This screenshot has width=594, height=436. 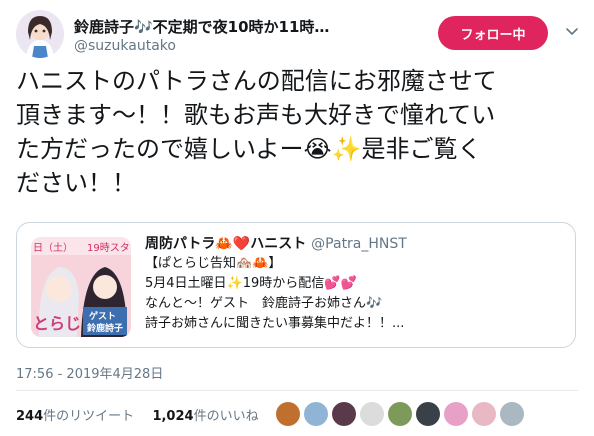 What do you see at coordinates (225, 244) in the screenshot?
I see `quoted-author-name: 周防パトラ🦀❤️ハニスト` at bounding box center [225, 244].